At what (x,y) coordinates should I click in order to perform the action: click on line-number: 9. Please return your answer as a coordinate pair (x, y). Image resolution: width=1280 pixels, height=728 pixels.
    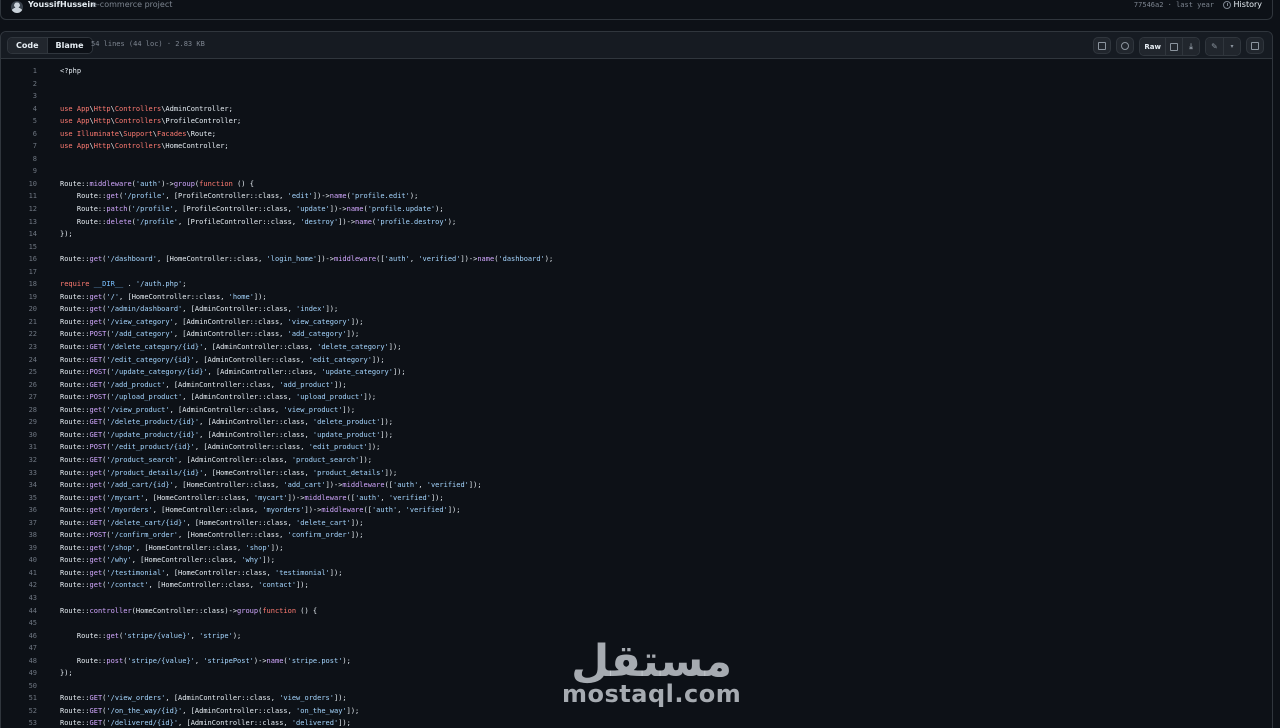
    Looking at the image, I should click on (19, 171).